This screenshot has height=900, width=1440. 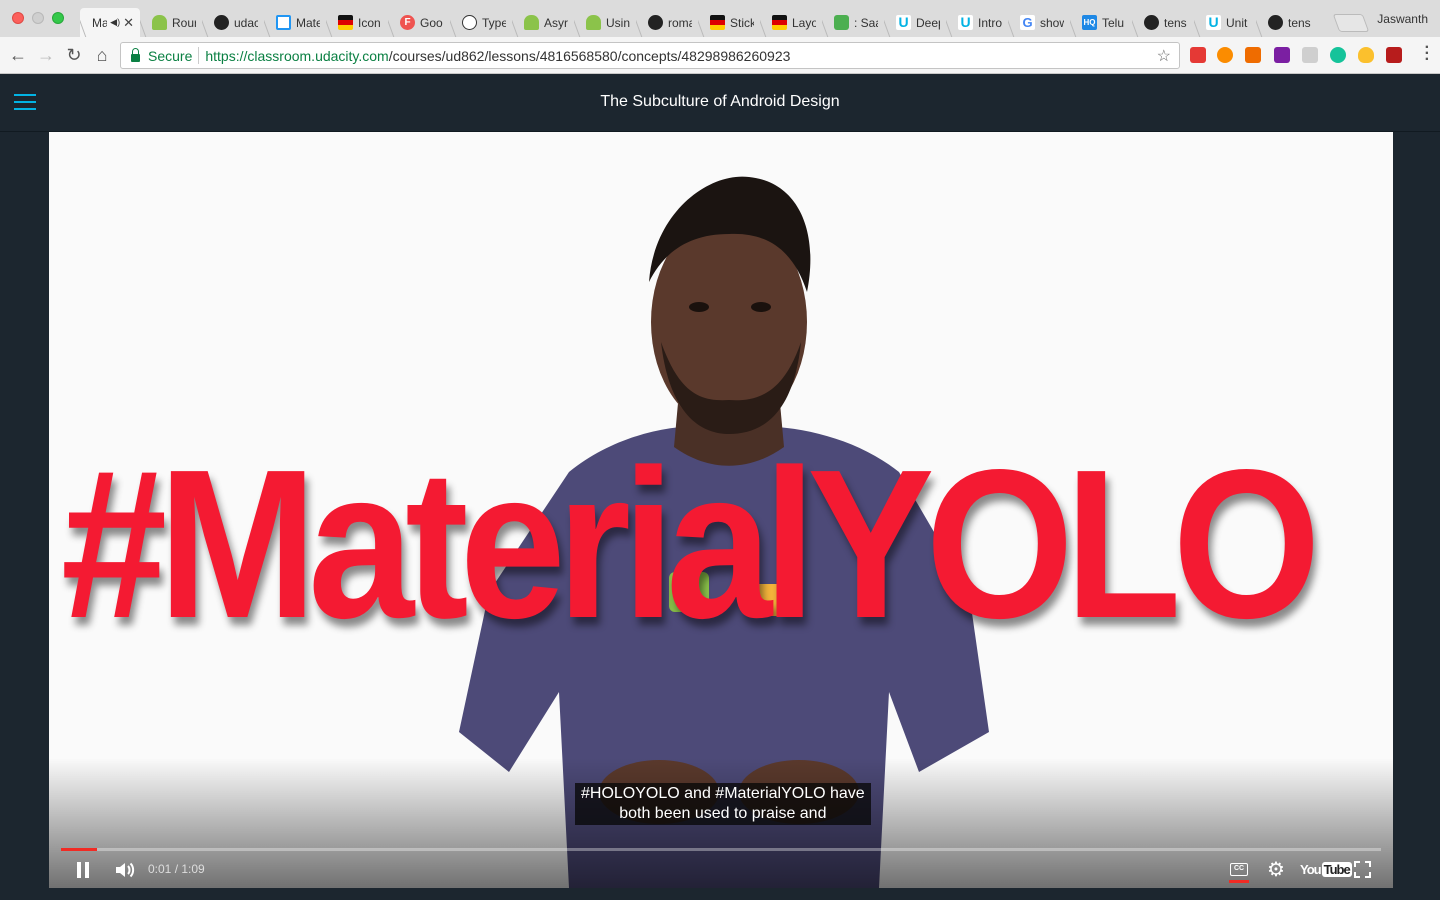 I want to click on google-icon: G, so click(x=1027, y=22).